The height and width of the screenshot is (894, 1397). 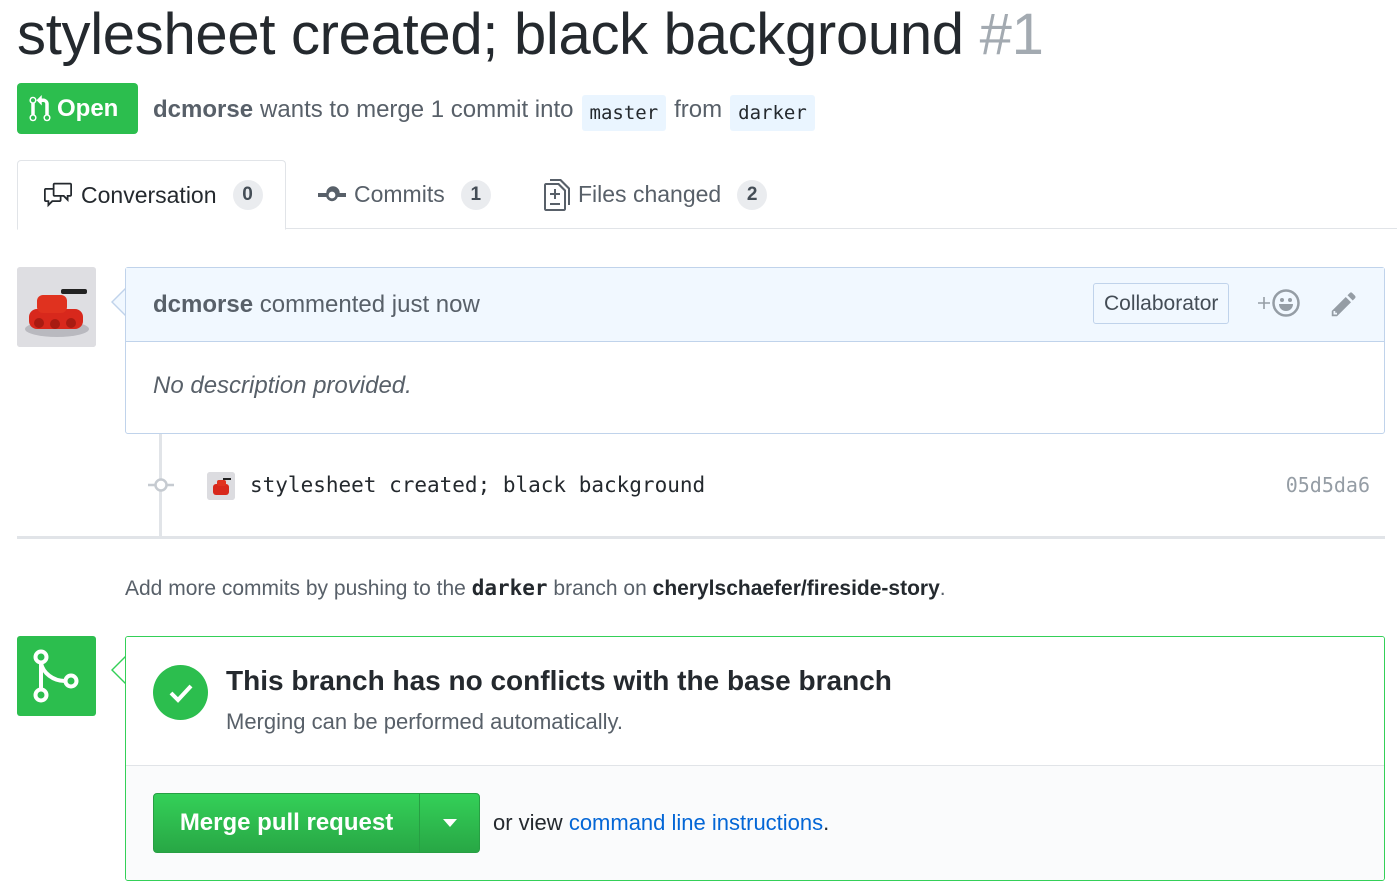 I want to click on merge-text: wants to merge 1 commit into, so click(x=417, y=109).